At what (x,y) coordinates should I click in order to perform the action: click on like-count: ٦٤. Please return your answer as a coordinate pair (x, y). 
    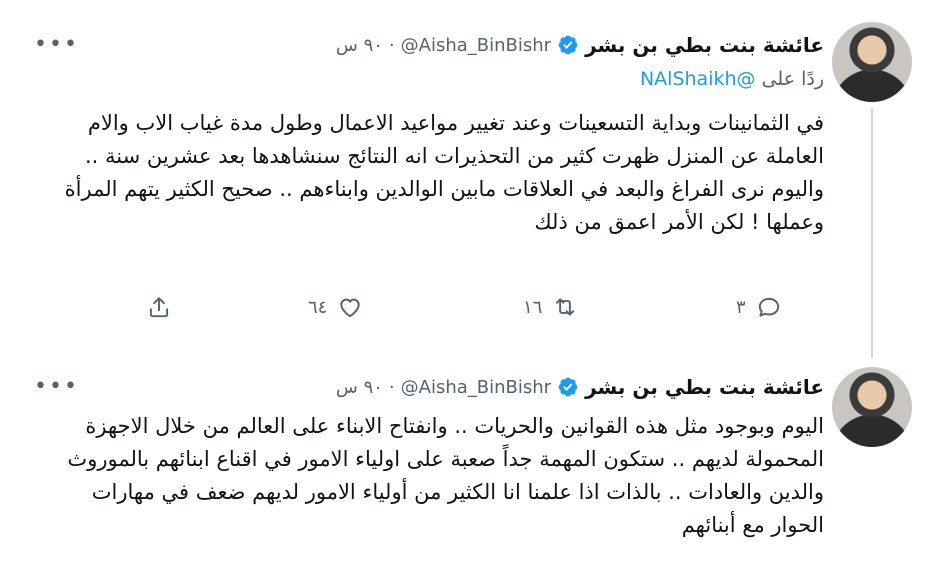
    Looking at the image, I should click on (318, 307).